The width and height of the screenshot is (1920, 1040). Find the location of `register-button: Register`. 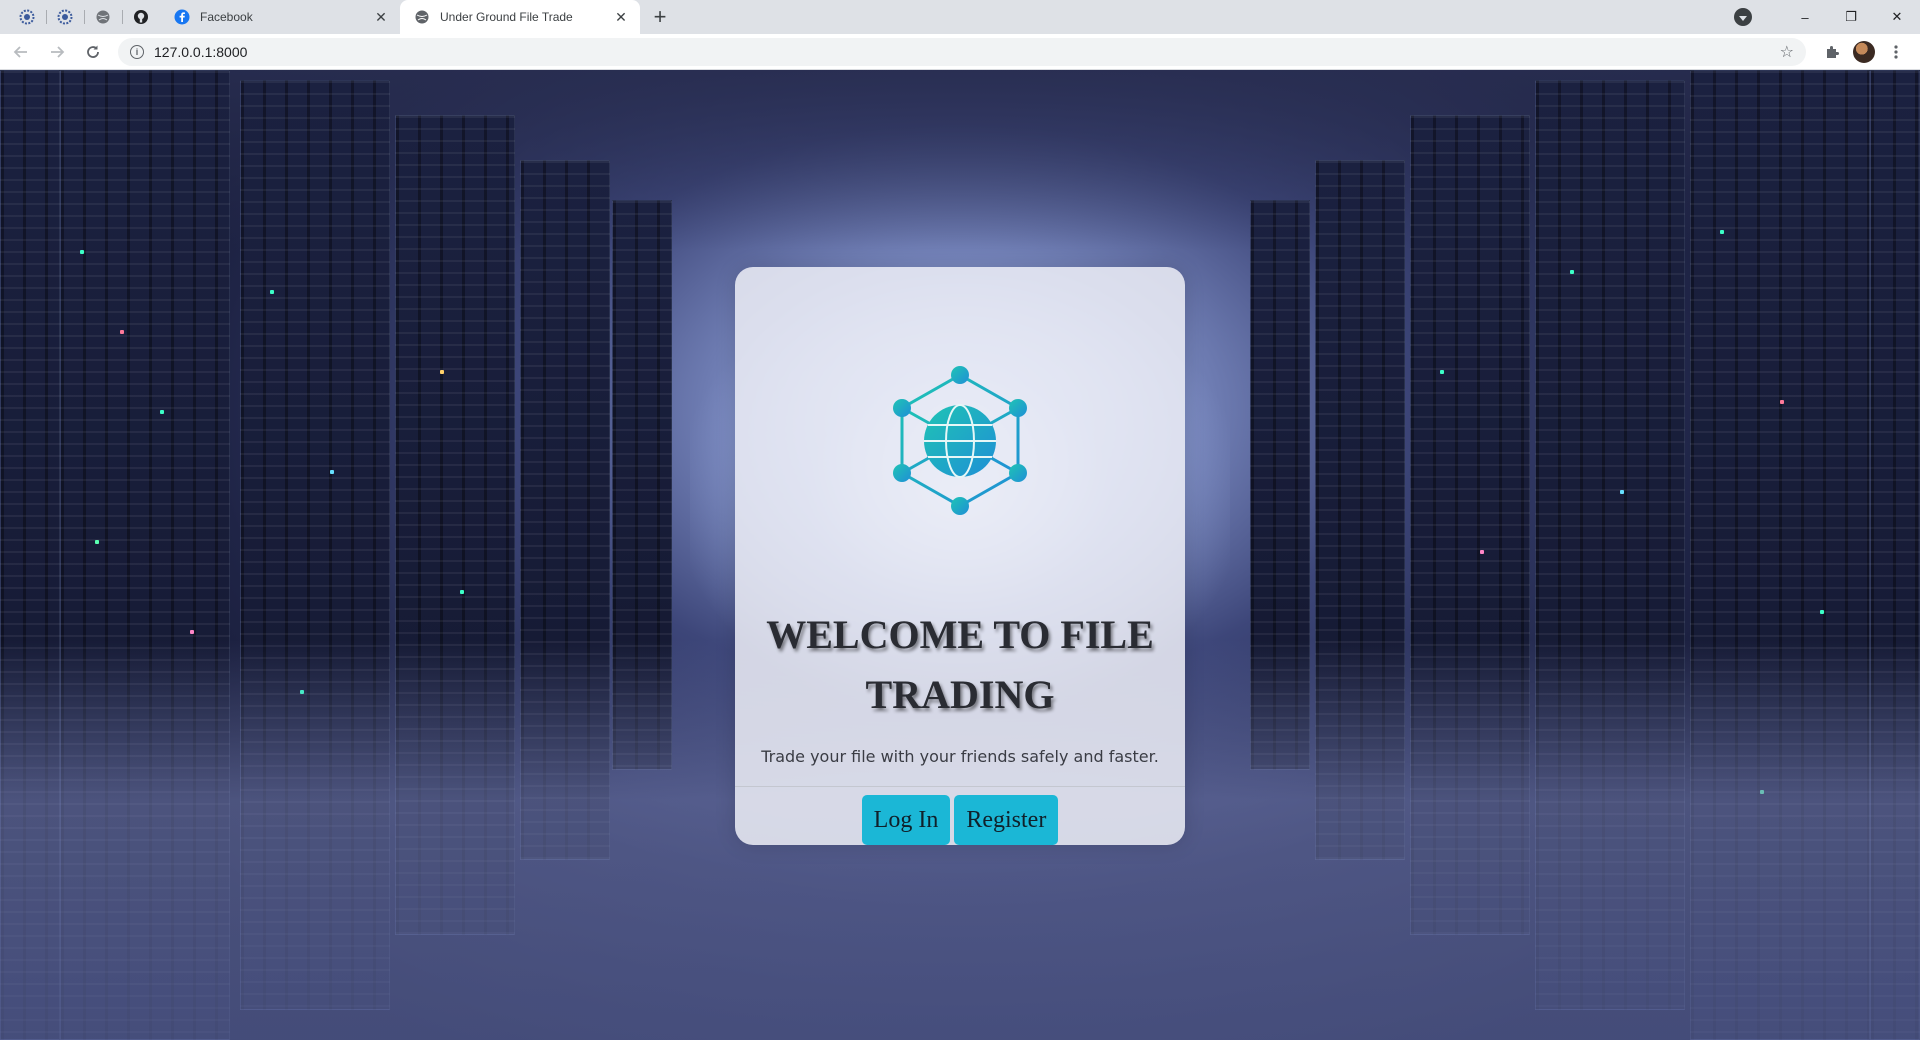

register-button: Register is located at coordinates (1006, 820).